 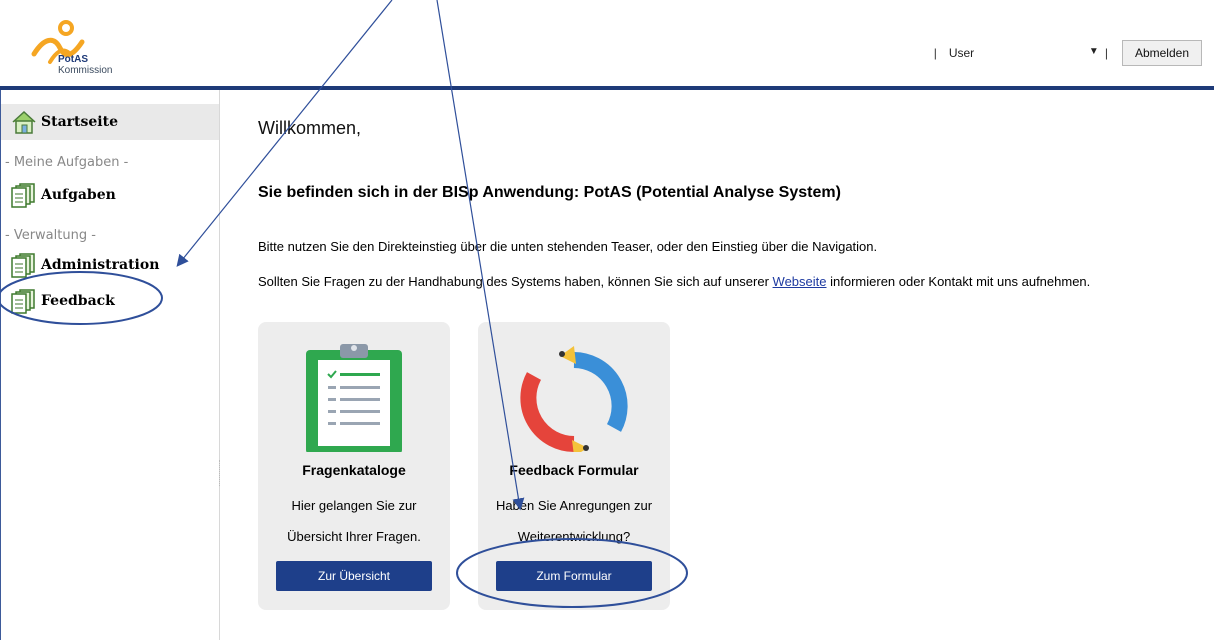 What do you see at coordinates (73, 59) in the screenshot?
I see `logo-name: PotAS` at bounding box center [73, 59].